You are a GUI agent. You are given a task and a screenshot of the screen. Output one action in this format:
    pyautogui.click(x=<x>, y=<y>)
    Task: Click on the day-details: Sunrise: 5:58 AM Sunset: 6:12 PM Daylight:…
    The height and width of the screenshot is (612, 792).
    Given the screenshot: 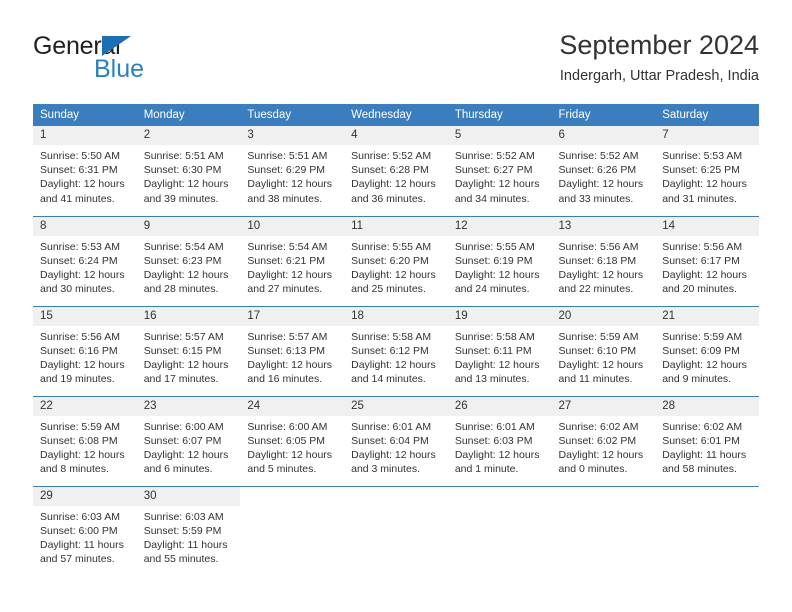 What is the action you would take?
    pyautogui.click(x=396, y=356)
    